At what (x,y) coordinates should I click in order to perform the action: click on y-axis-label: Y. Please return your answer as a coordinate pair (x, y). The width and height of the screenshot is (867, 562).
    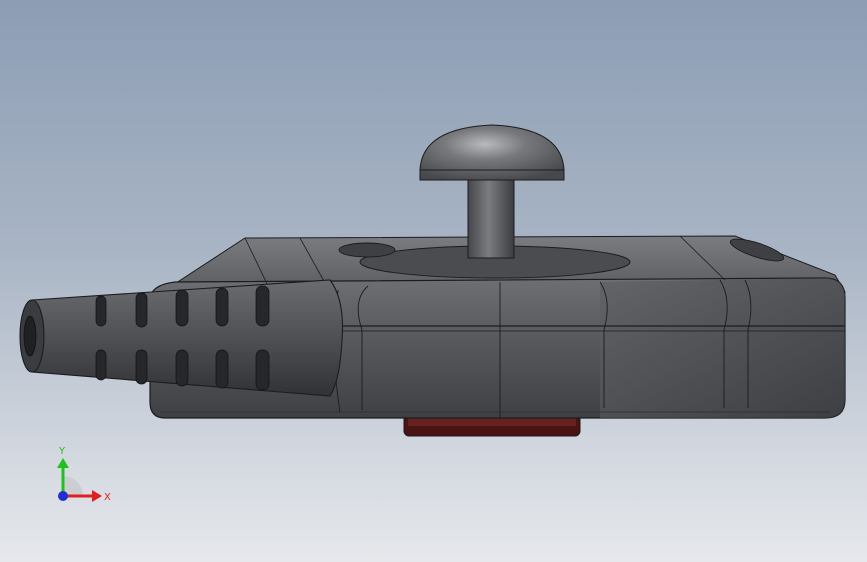
    Looking at the image, I should click on (62, 451).